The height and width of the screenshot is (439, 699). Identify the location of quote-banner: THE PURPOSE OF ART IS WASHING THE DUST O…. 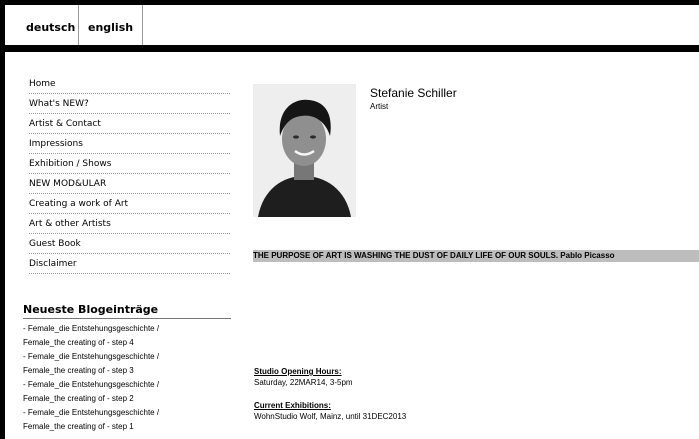
(476, 256).